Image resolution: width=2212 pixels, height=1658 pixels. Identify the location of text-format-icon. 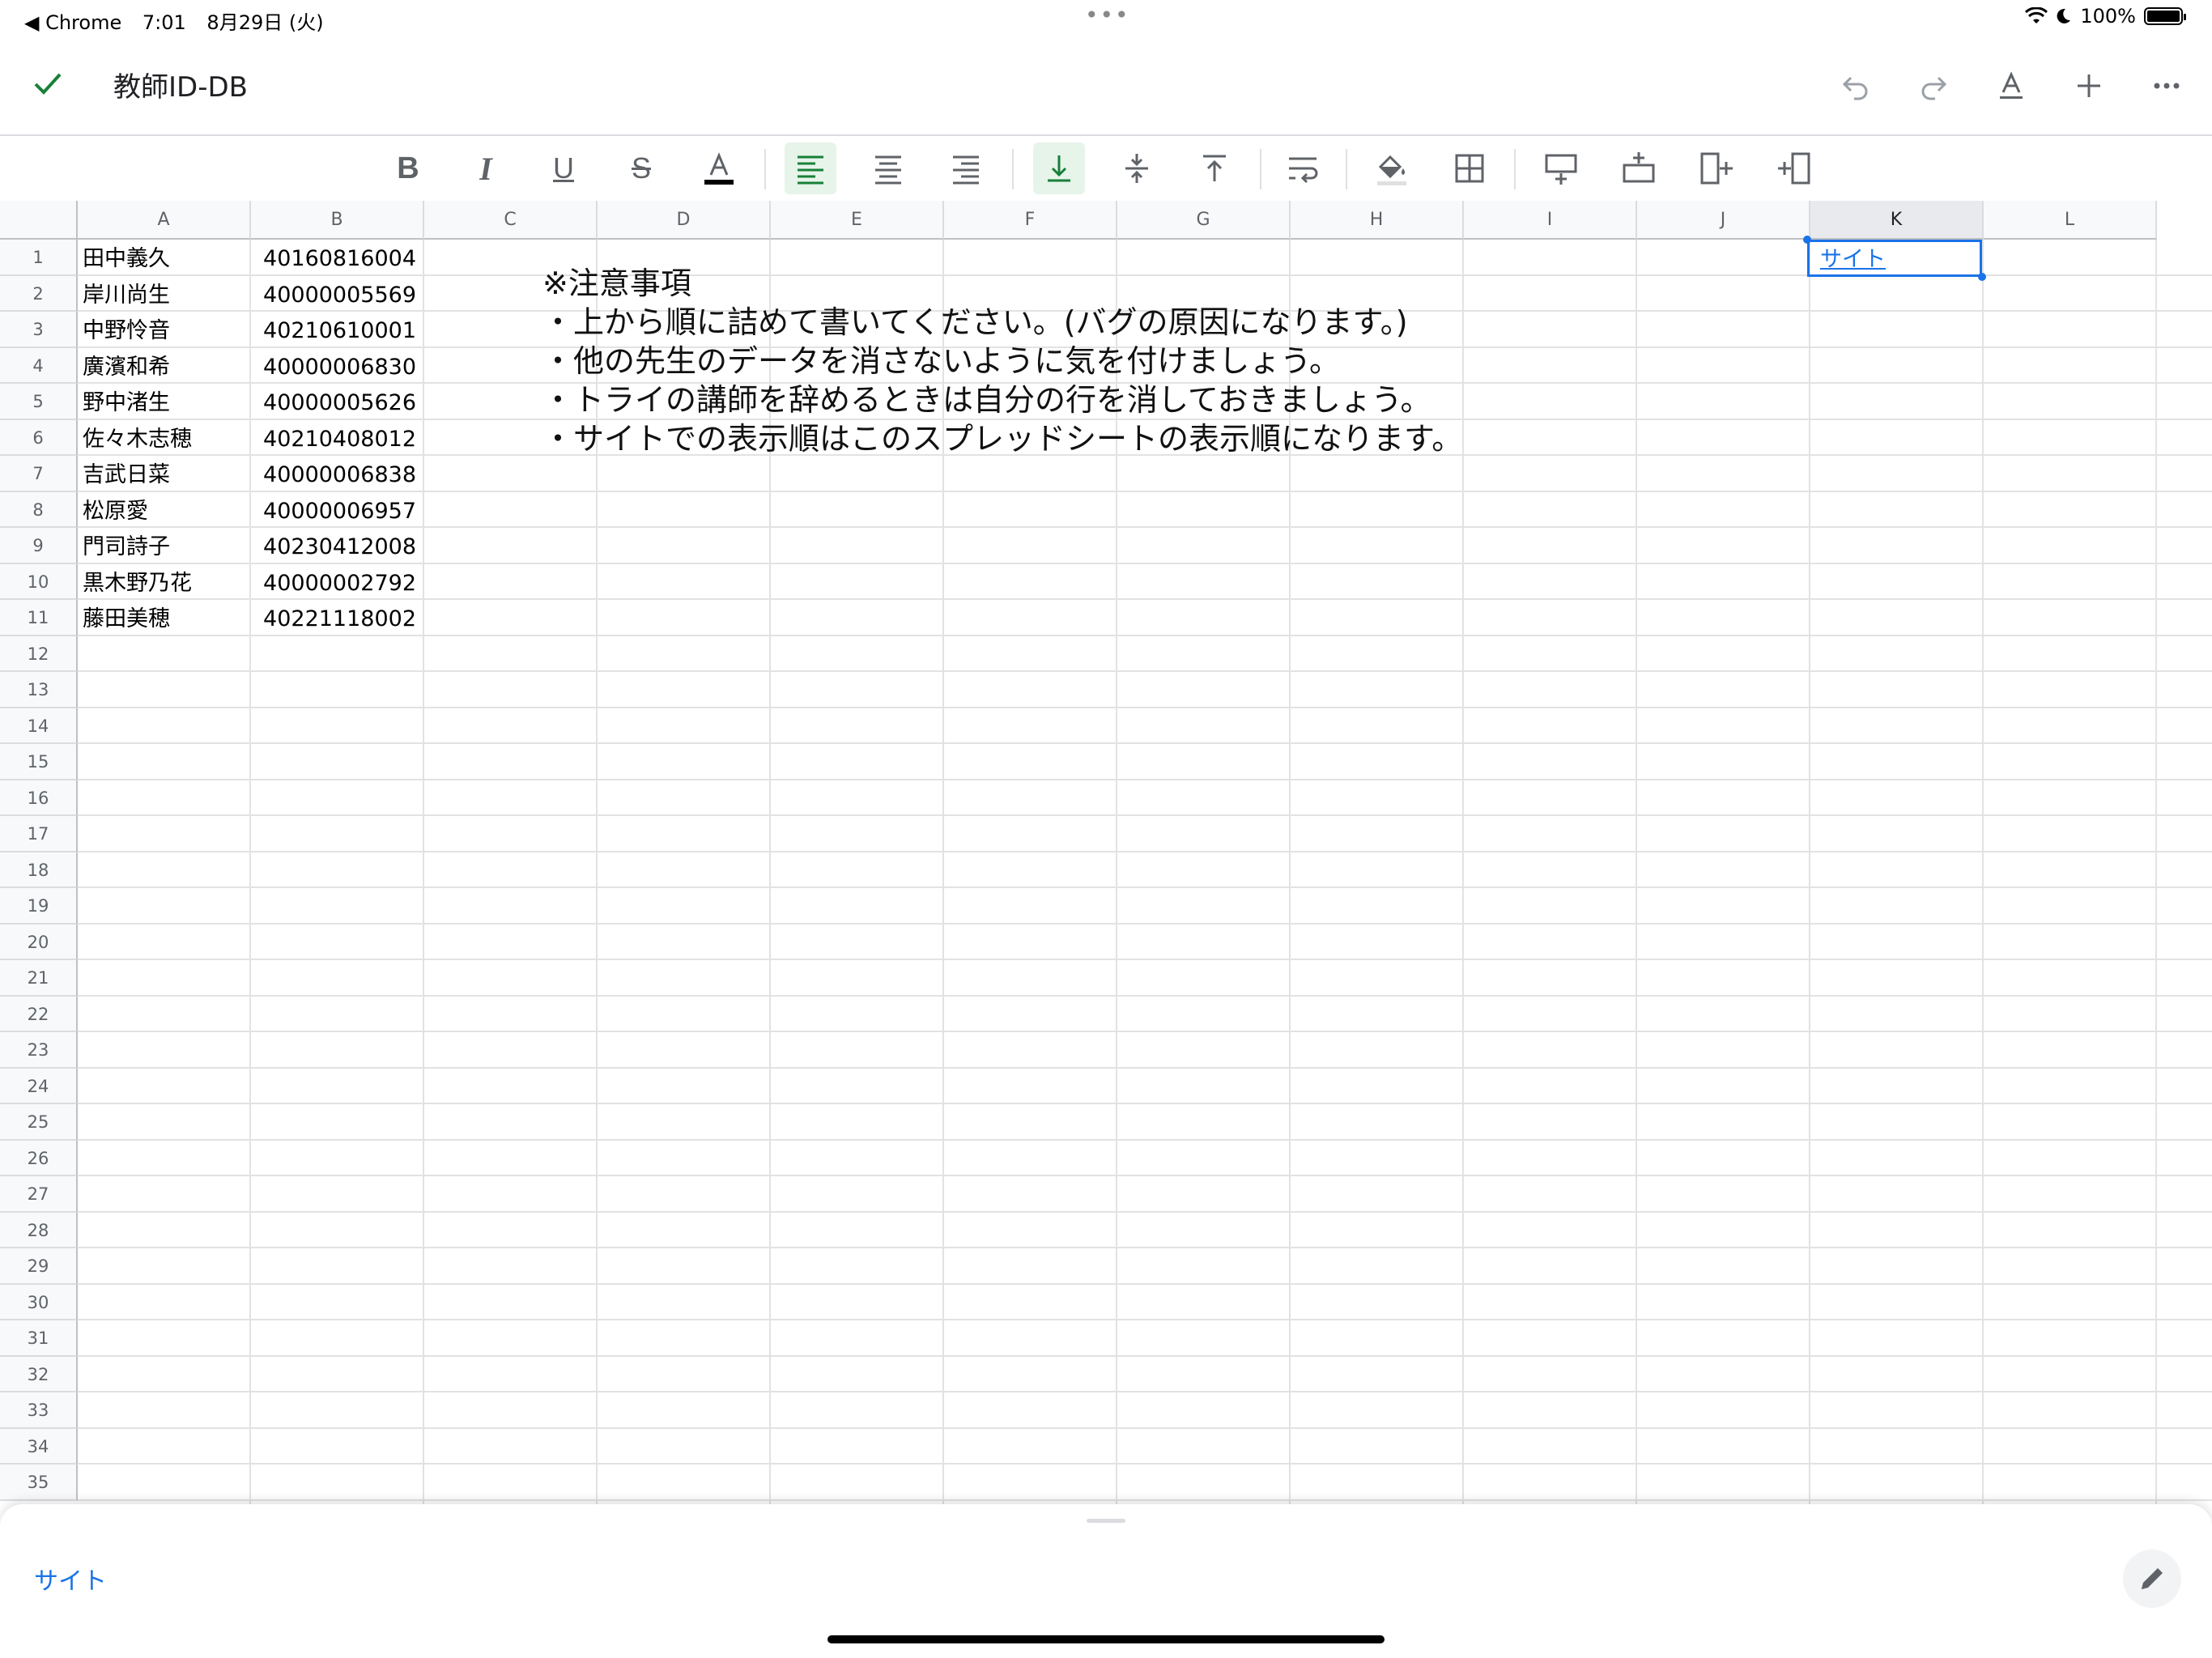
(2011, 86).